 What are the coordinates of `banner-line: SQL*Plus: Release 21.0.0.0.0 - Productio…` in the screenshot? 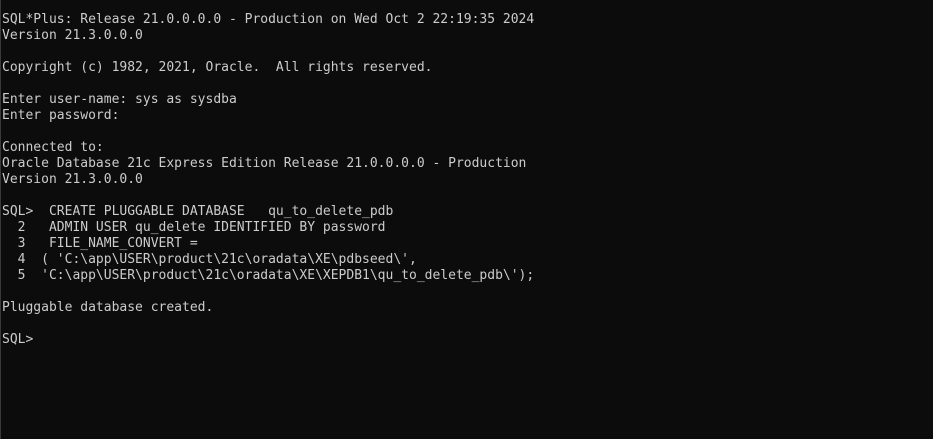 It's located at (268, 19).